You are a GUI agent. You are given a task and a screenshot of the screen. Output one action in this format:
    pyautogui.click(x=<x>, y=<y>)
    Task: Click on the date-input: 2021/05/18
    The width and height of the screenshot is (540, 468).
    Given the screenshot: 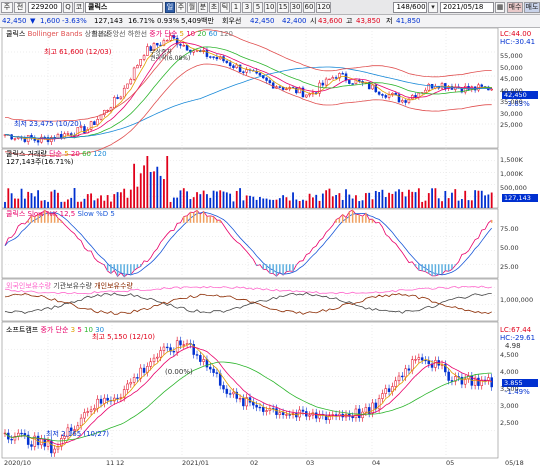 What is the action you would take?
    pyautogui.click(x=467, y=7)
    